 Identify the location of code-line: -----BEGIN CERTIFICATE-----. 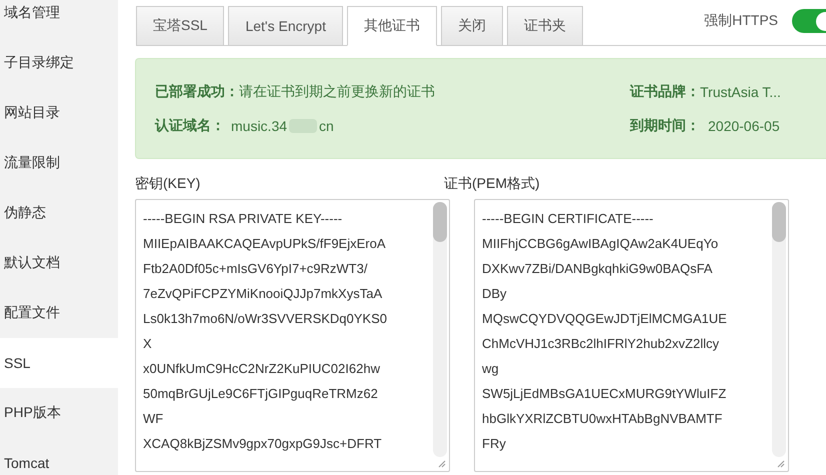
(568, 219).